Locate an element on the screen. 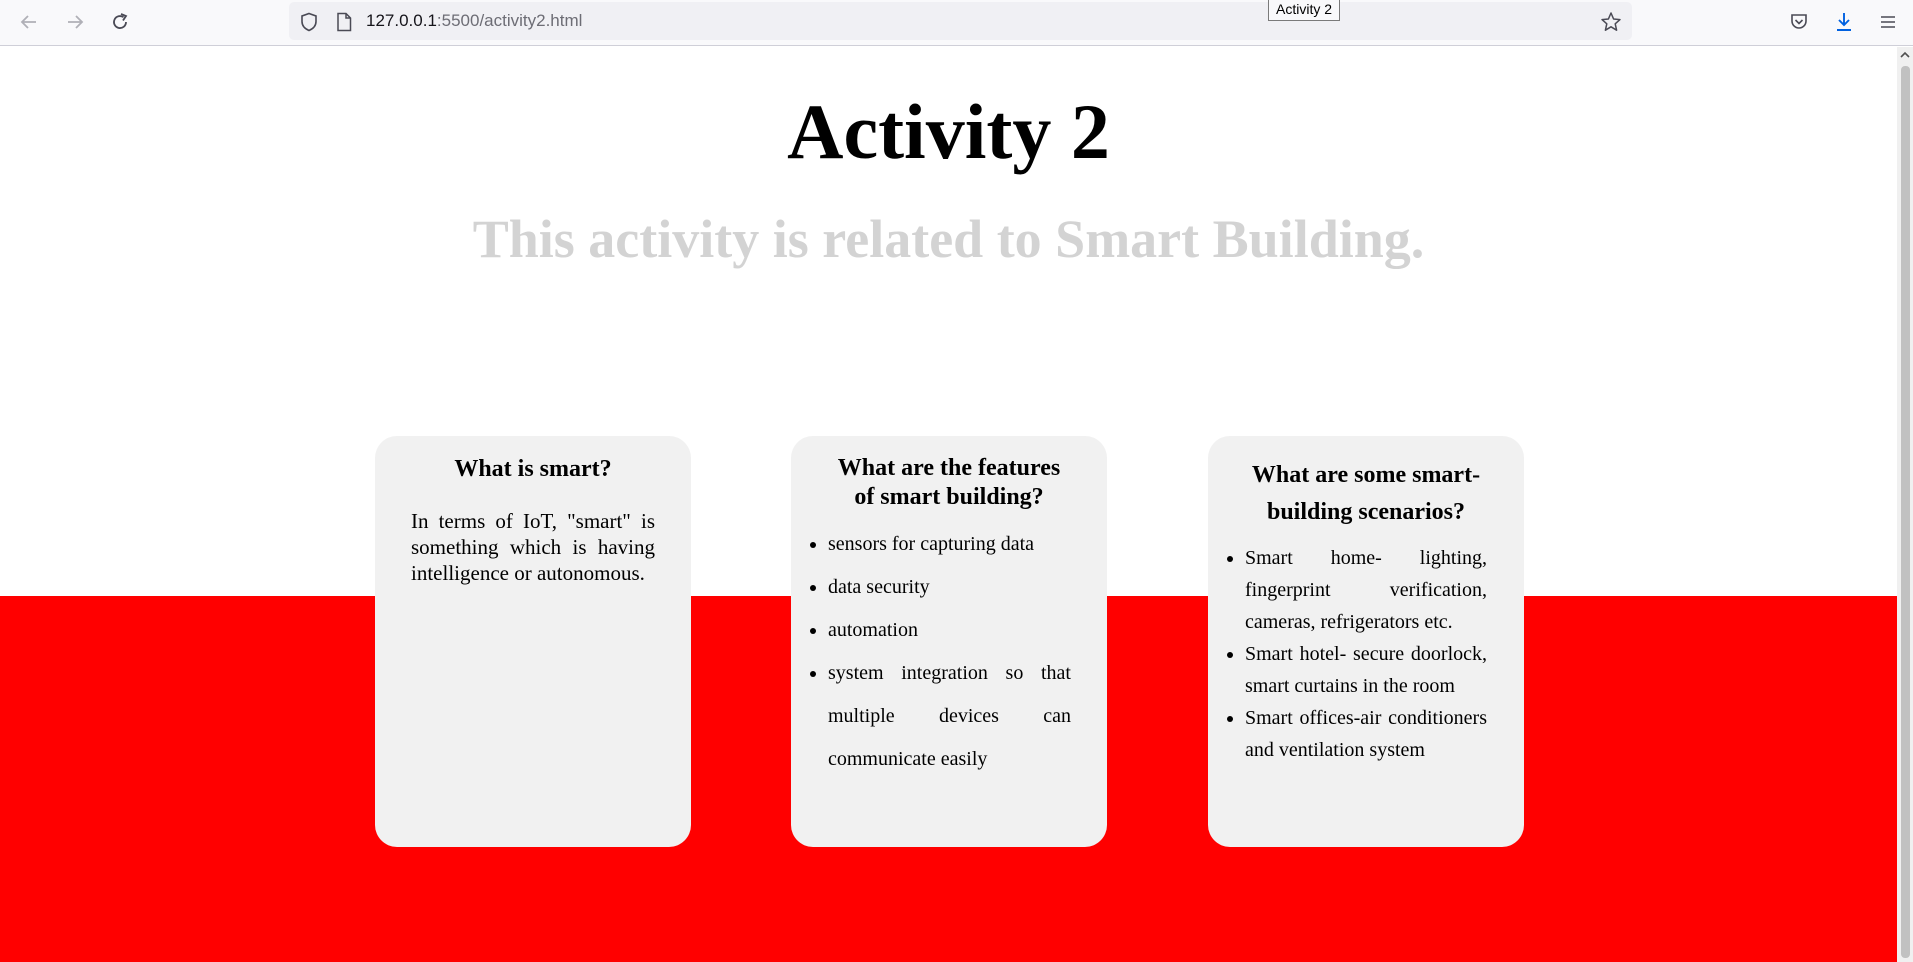  star-icon is located at coordinates (1611, 22).